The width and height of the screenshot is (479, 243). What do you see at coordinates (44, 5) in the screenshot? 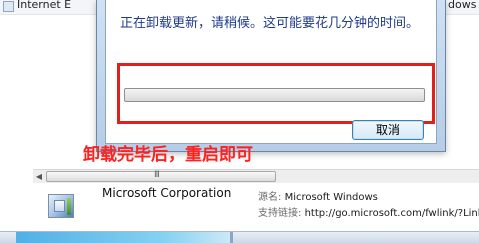
I see `update-item-label: Internet E` at bounding box center [44, 5].